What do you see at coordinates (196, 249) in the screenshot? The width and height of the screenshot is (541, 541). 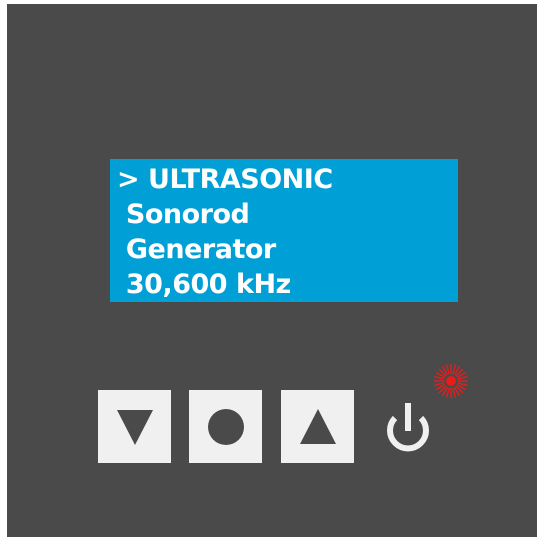 I see `lcd-line-3: Generator` at bounding box center [196, 249].